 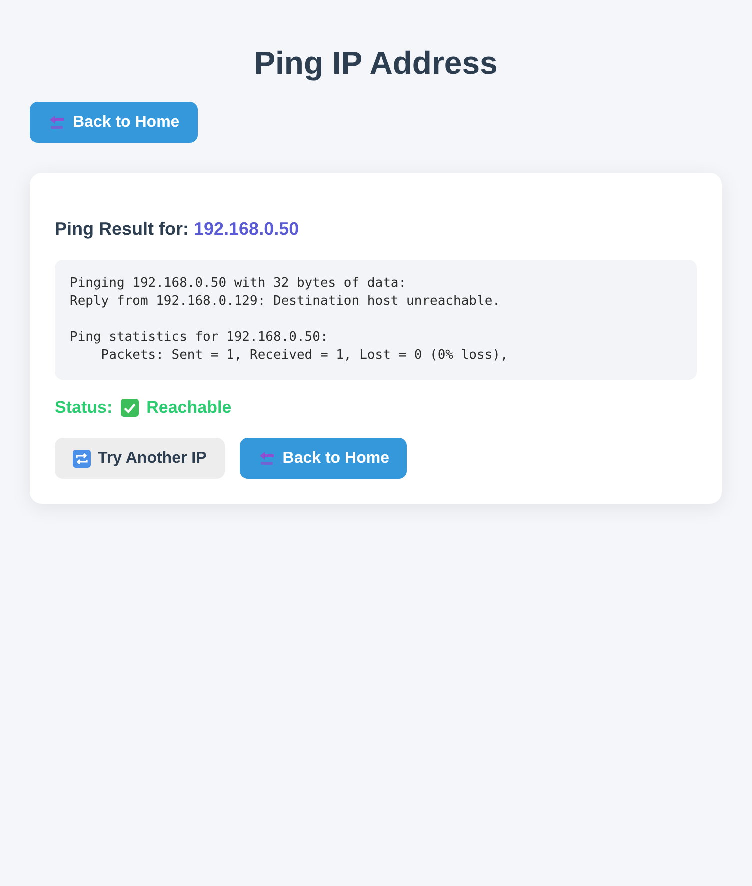 I want to click on result-heading: Ping Result for: 192.168.0.50, so click(x=177, y=229).